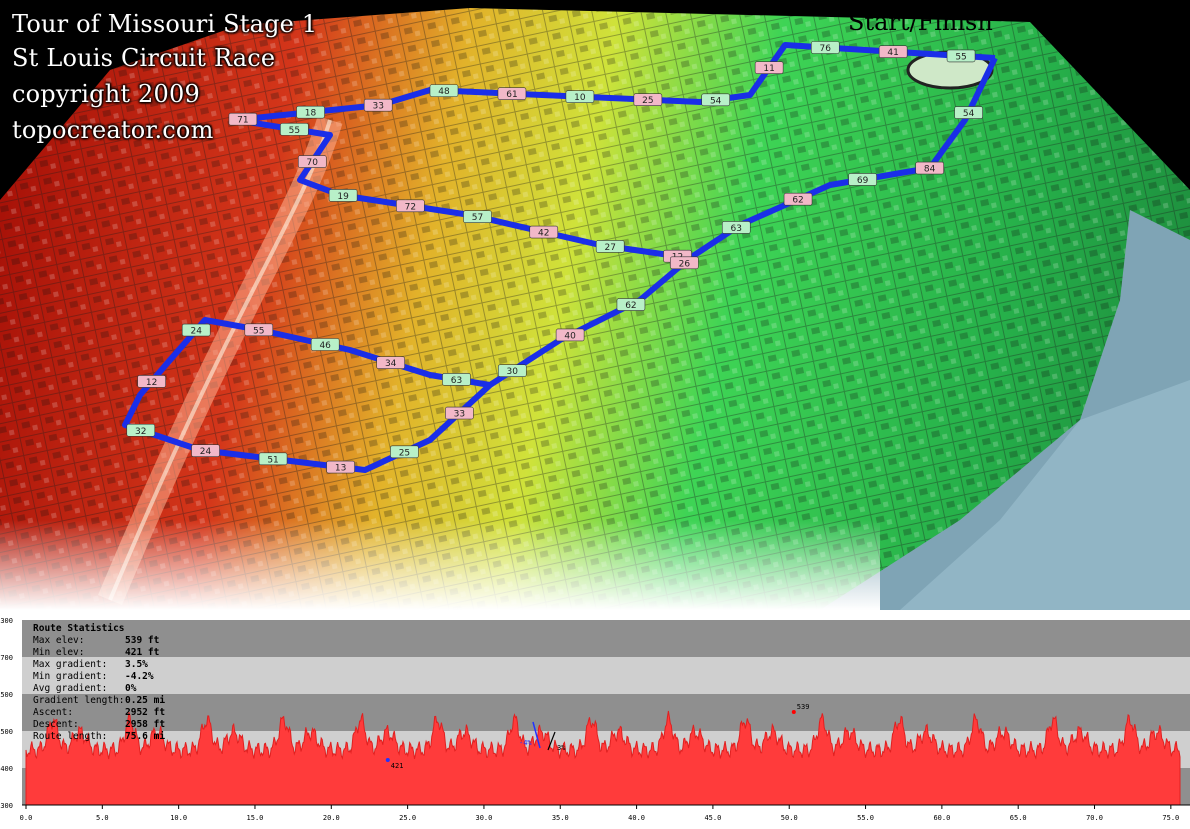 The width and height of the screenshot is (1190, 829). I want to click on route-marker: 72, so click(410, 205).